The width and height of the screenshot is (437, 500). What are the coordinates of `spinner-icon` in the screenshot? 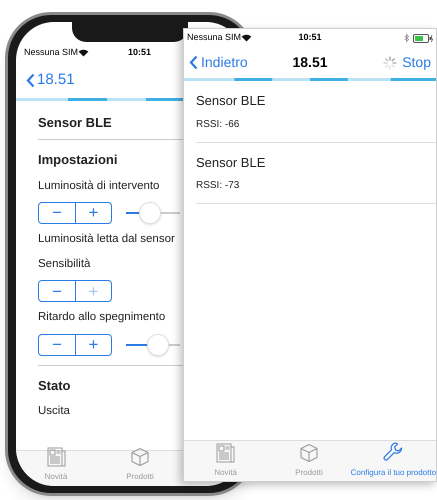 It's located at (390, 63).